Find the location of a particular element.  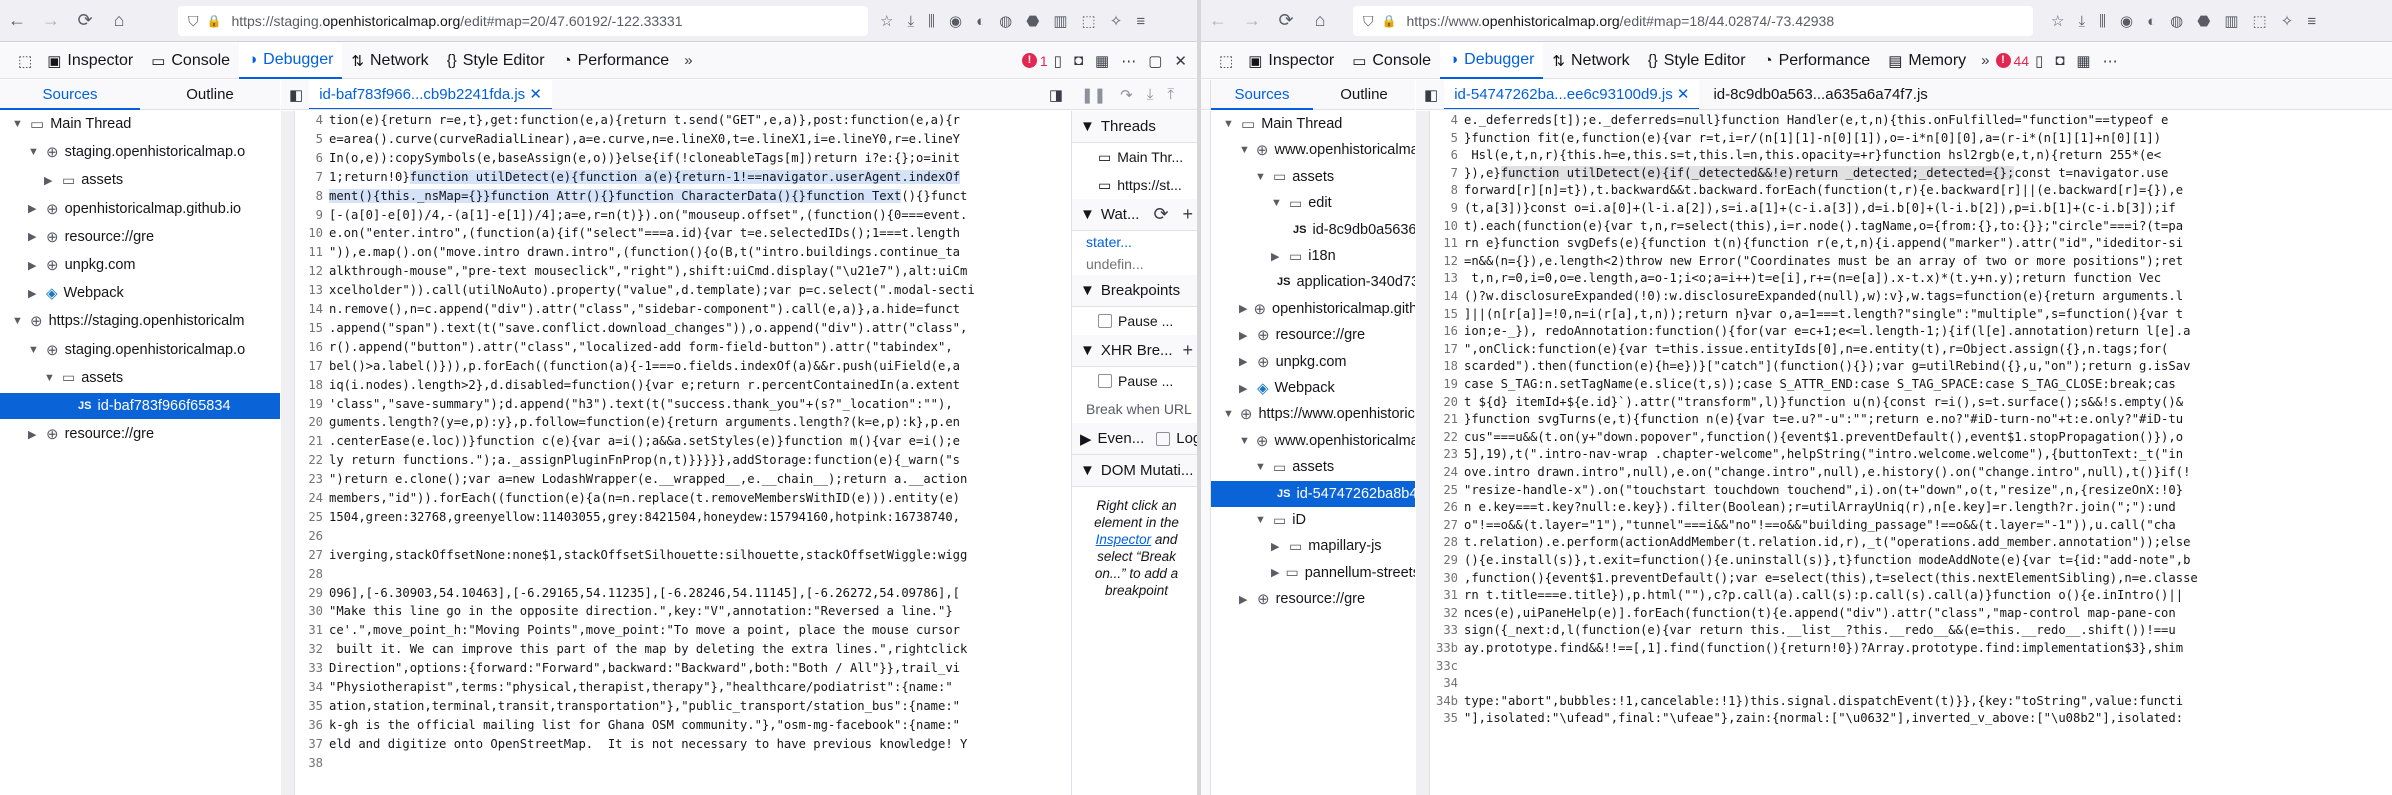

events-header: ▶ Even... Log is located at coordinates (1136, 439).